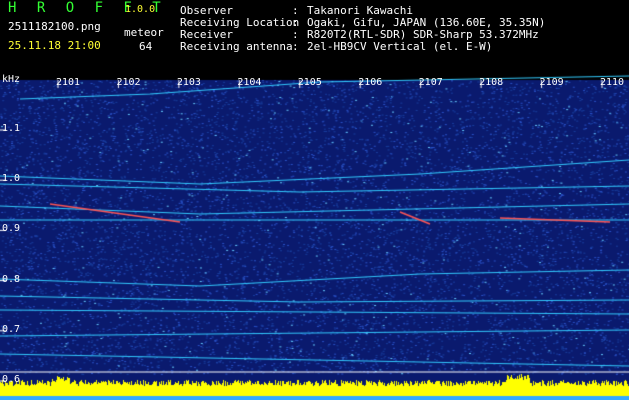  I want to click on time-tick-label: 2104, so click(249, 82).